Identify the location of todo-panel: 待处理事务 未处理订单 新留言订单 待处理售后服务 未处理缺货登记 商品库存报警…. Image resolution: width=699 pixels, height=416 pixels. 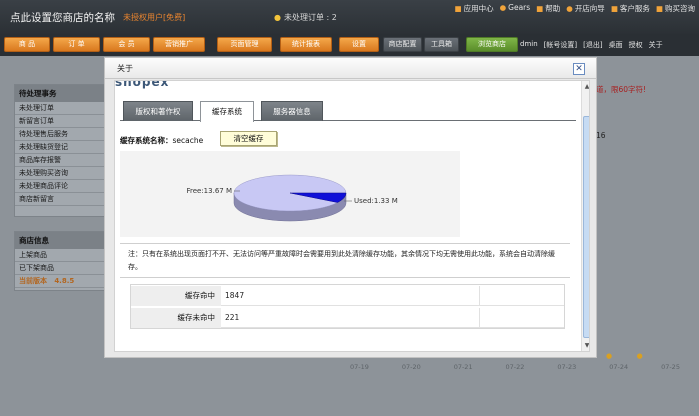
(59, 150).